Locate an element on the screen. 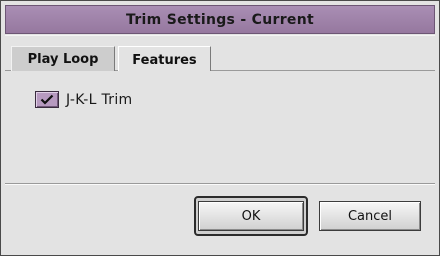  ok-button: OK is located at coordinates (251, 216).